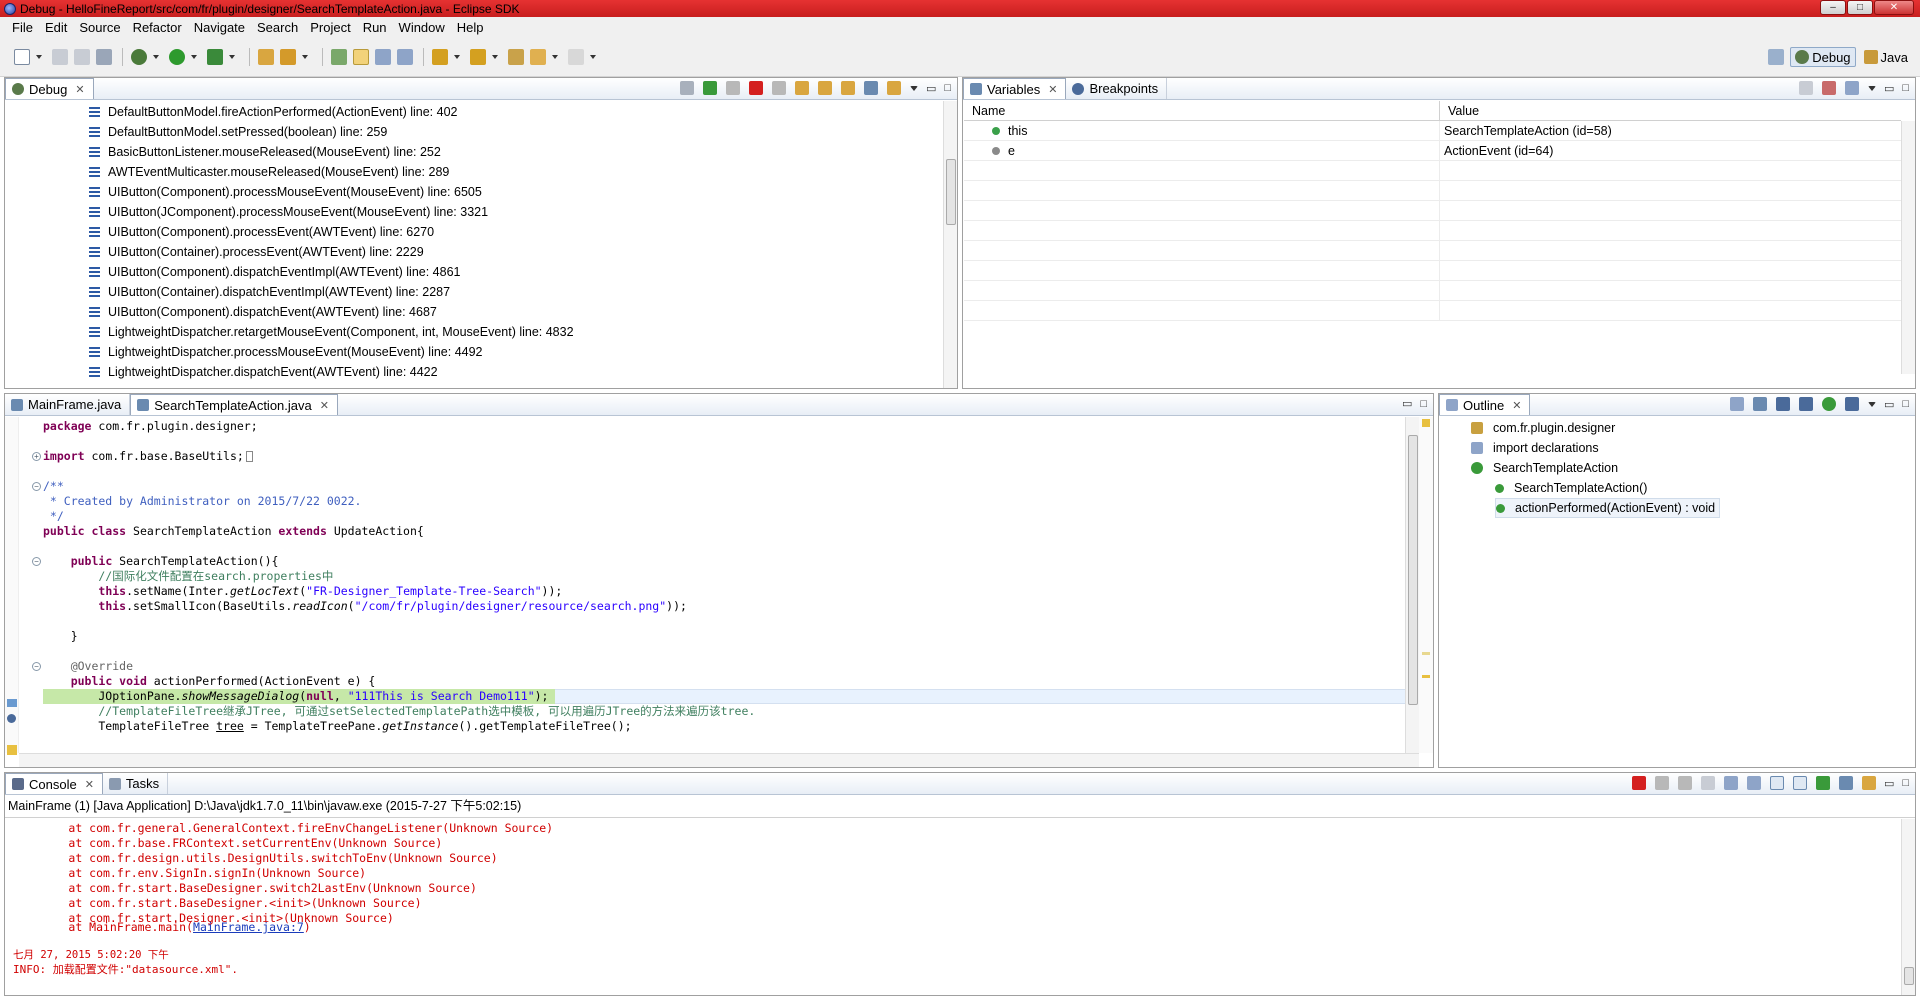 The width and height of the screenshot is (1920, 998). I want to click on save-all-icon, so click(82, 56).